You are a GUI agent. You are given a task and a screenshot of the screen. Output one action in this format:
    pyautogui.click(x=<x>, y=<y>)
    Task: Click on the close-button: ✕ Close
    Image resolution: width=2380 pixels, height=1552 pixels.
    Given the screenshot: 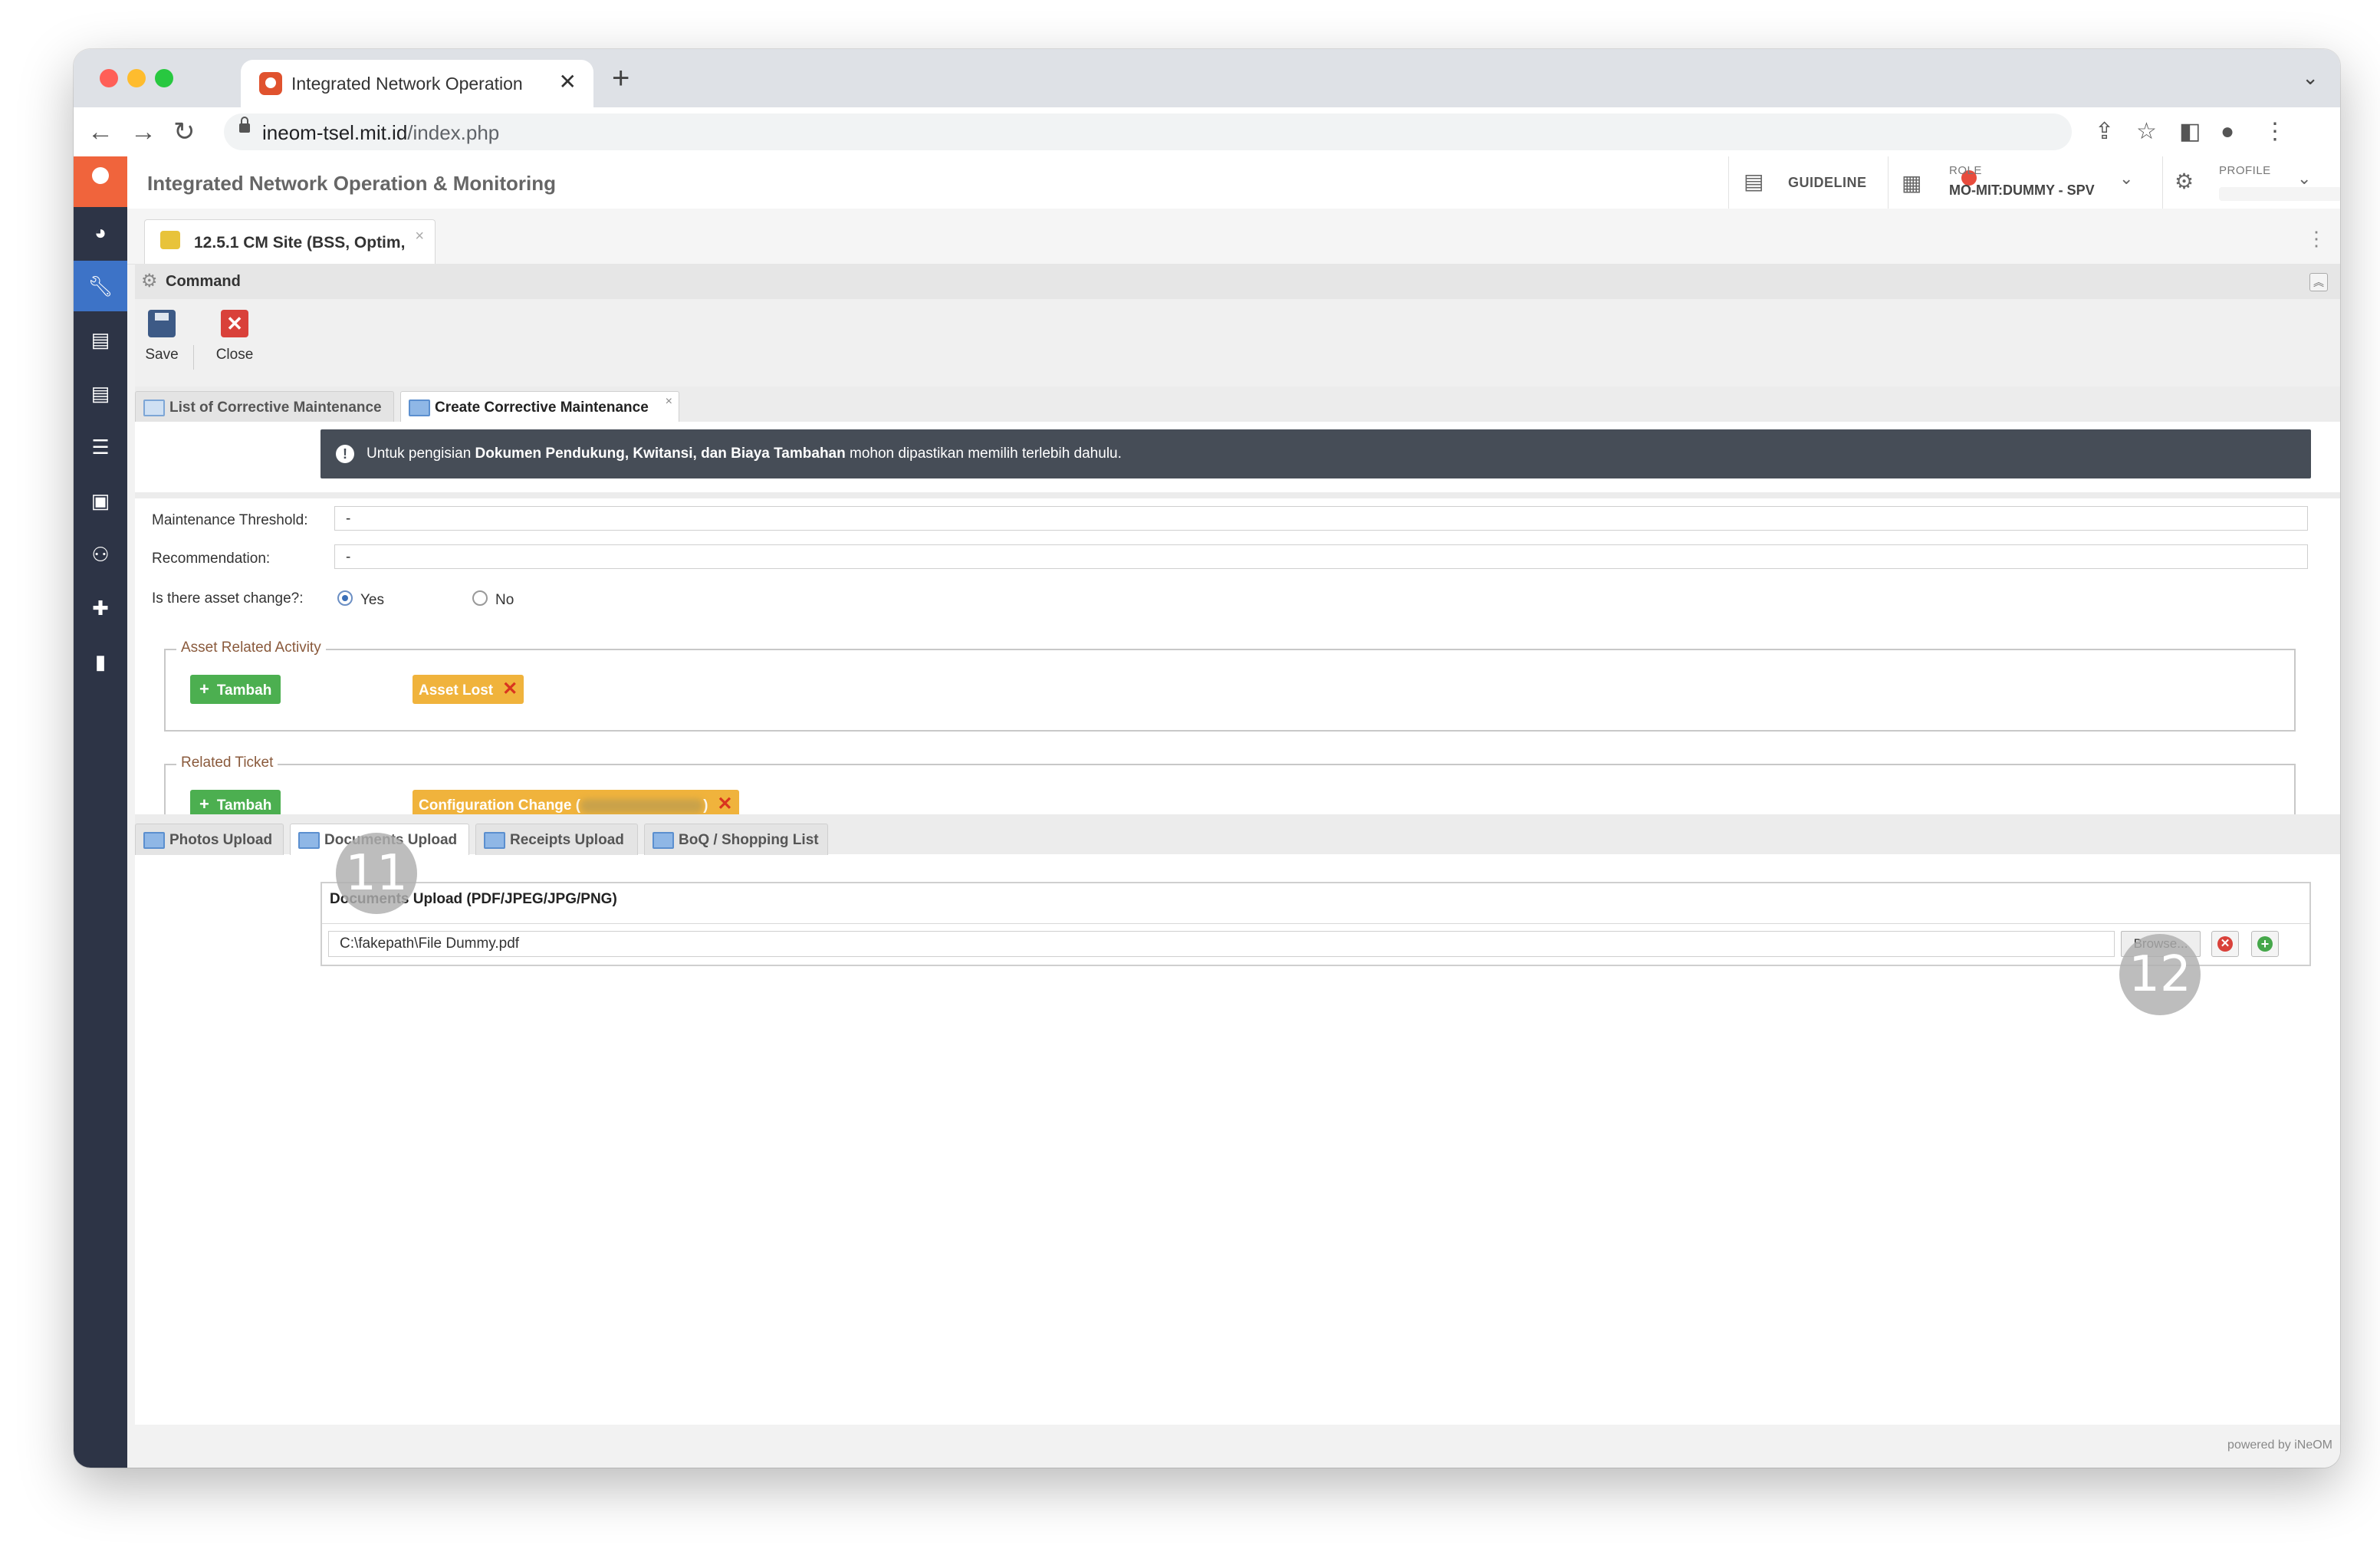 What is the action you would take?
    pyautogui.click(x=235, y=337)
    